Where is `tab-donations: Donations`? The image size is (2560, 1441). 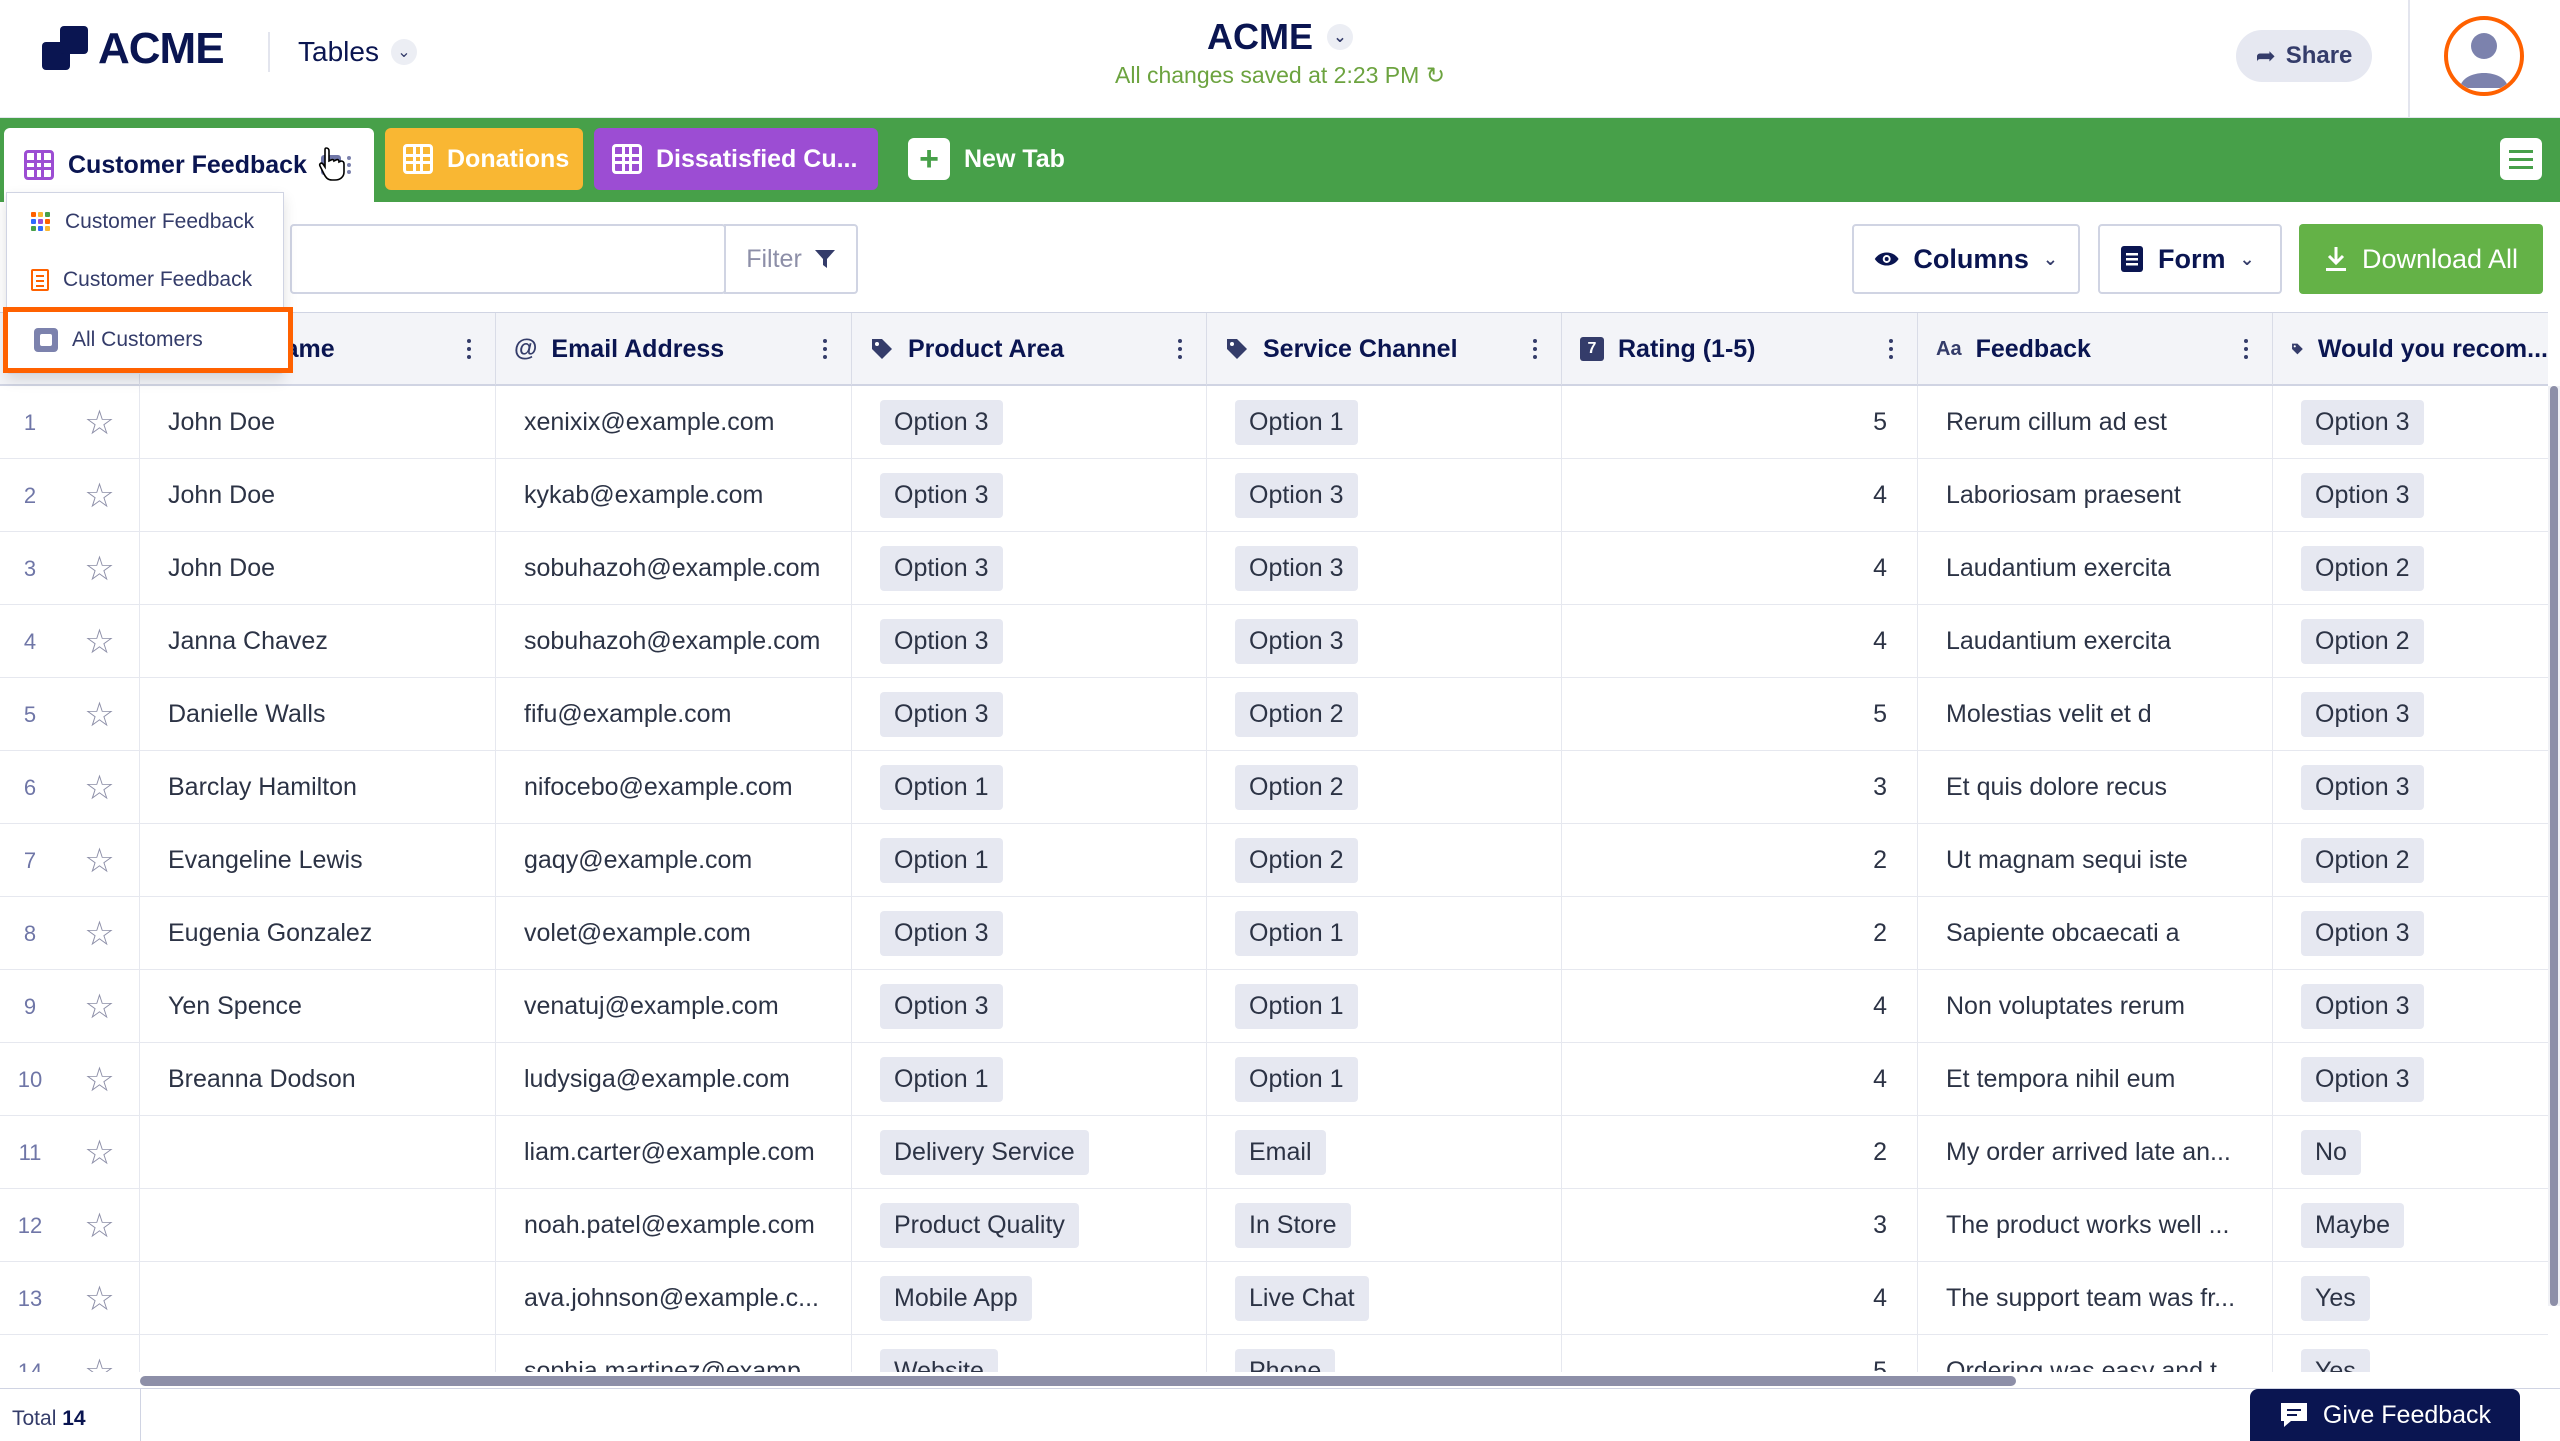 tab-donations: Donations is located at coordinates (484, 159).